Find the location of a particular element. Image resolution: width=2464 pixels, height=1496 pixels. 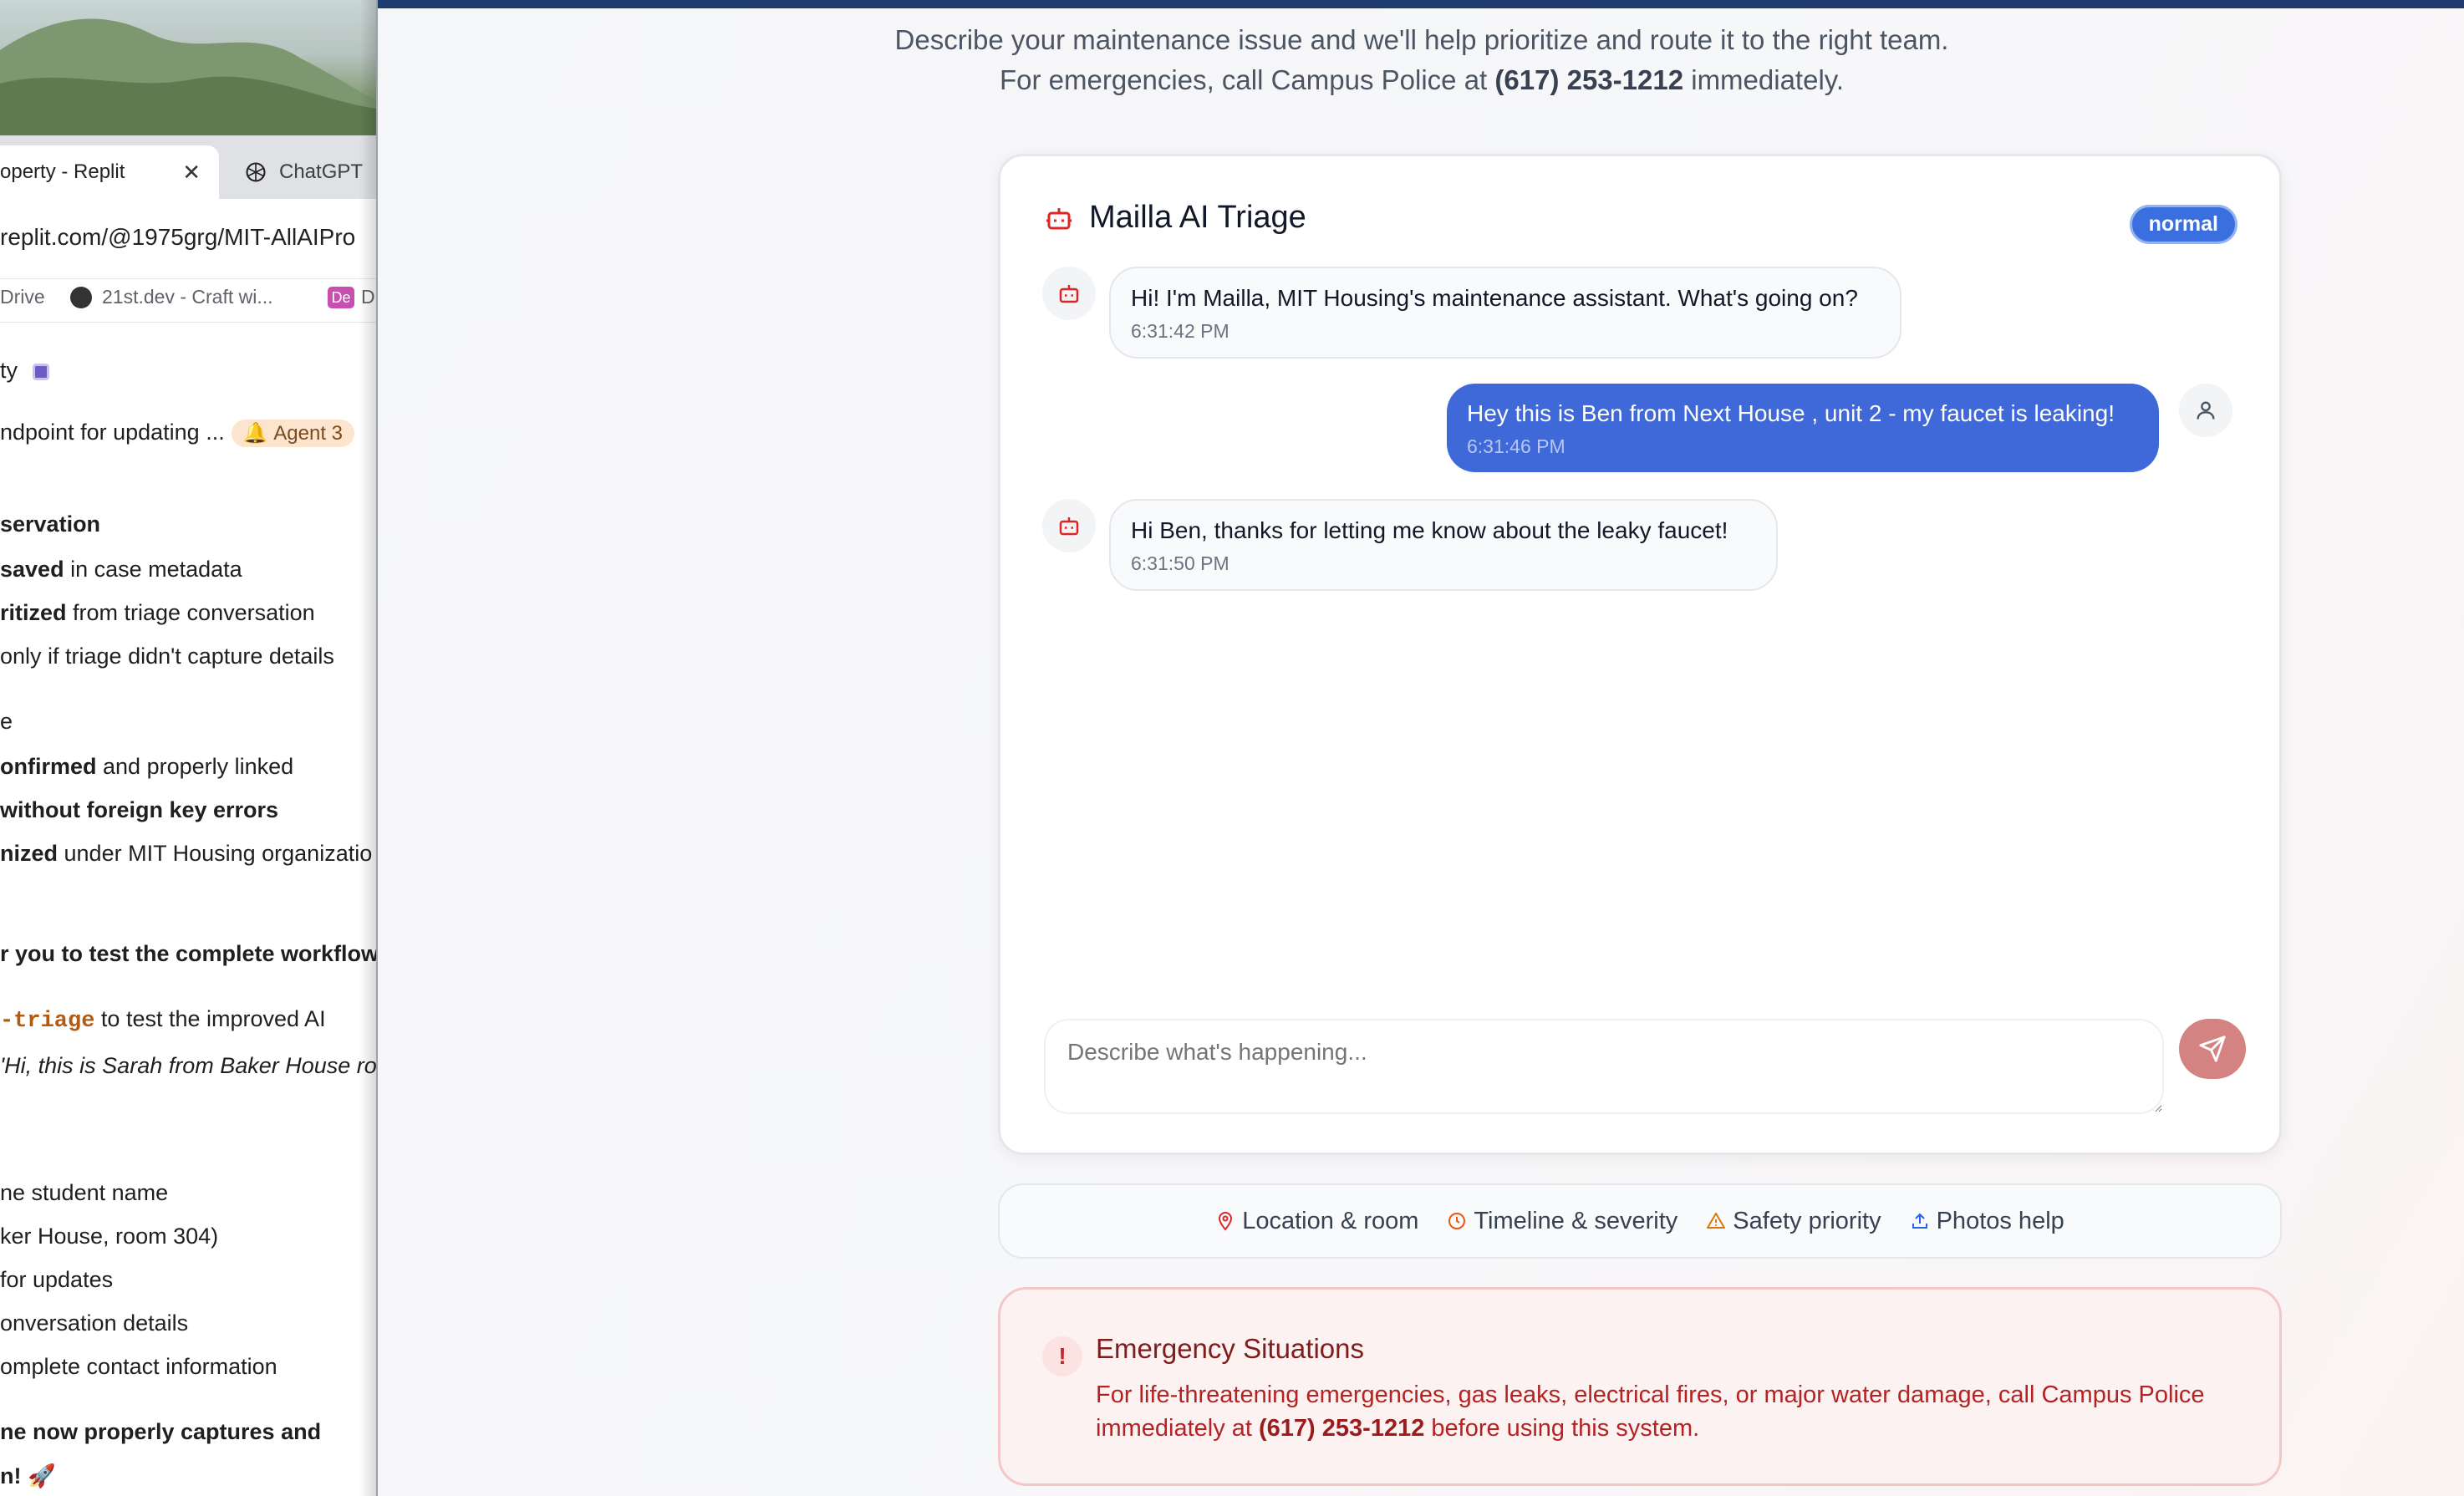

agent-text: n! 🚀 is located at coordinates (28, 1475).